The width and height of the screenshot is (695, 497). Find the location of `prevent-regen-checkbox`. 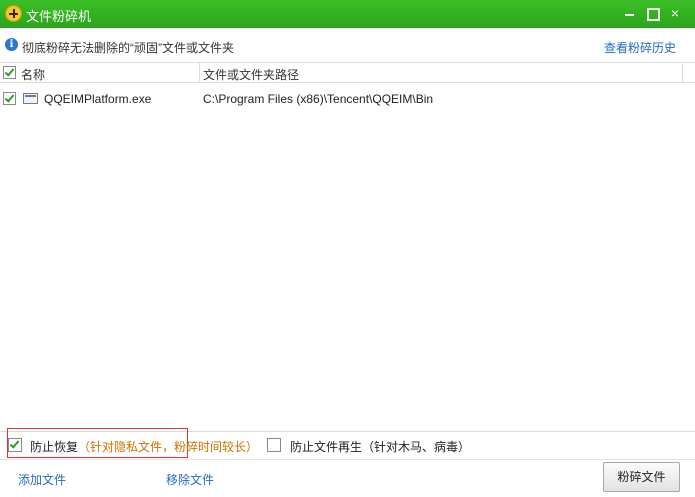

prevent-regen-checkbox is located at coordinates (274, 445).